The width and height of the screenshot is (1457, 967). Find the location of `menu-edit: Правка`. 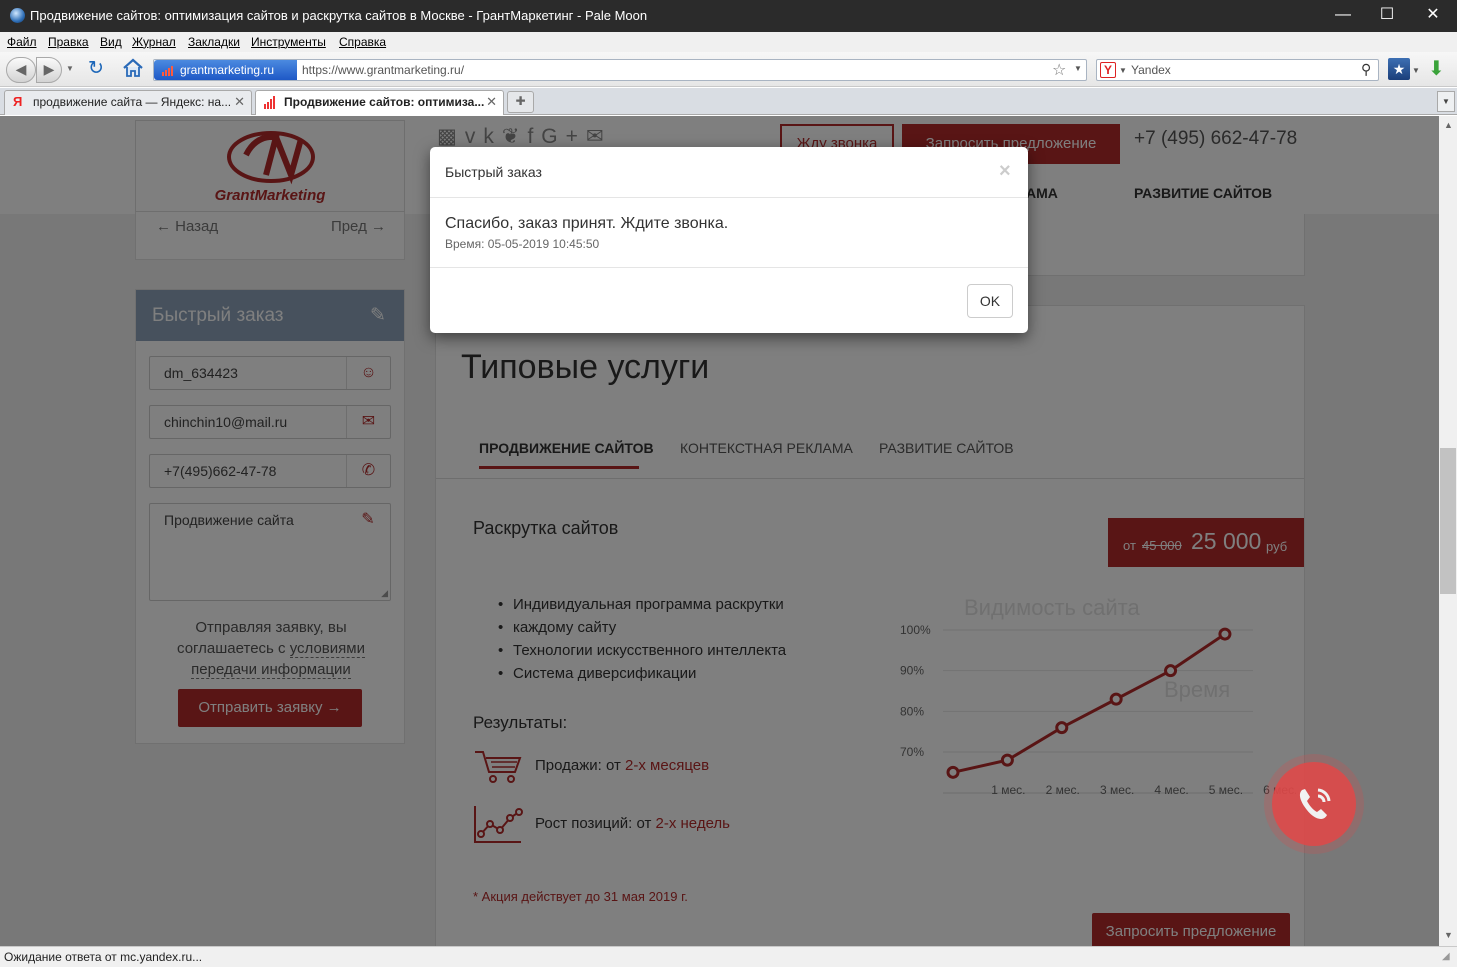

menu-edit: Правка is located at coordinates (68, 42).